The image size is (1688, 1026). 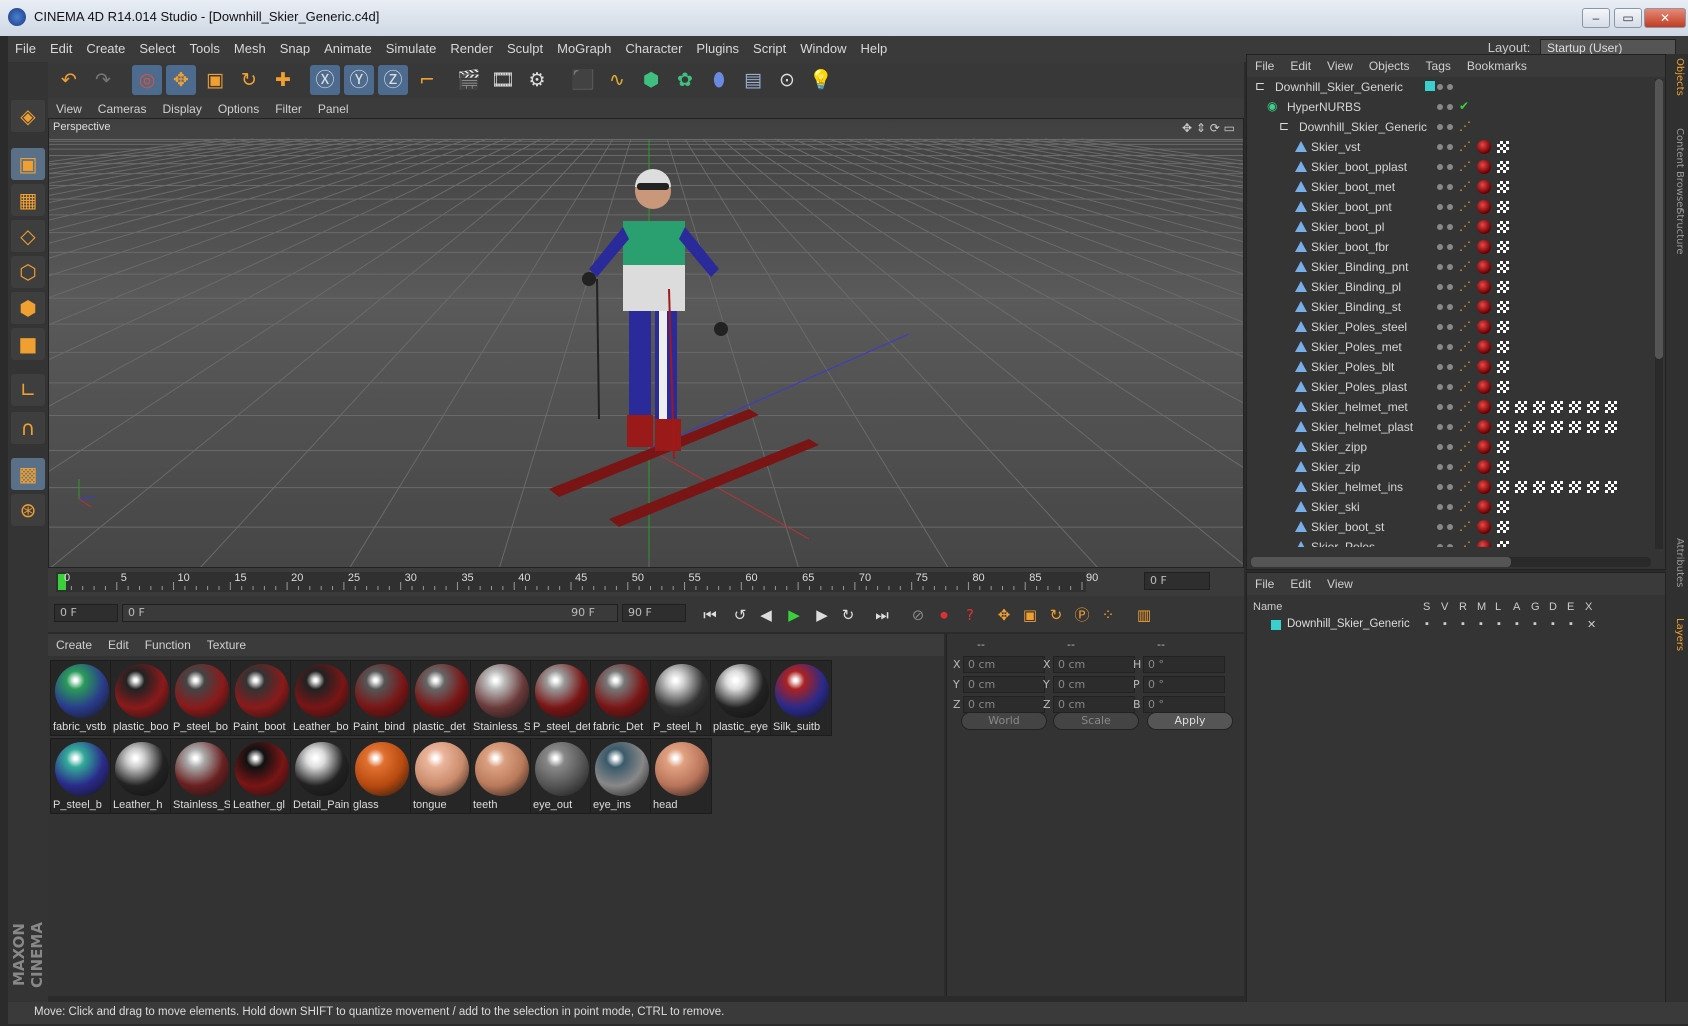 What do you see at coordinates (471, 48) in the screenshot?
I see `menu-render: Render` at bounding box center [471, 48].